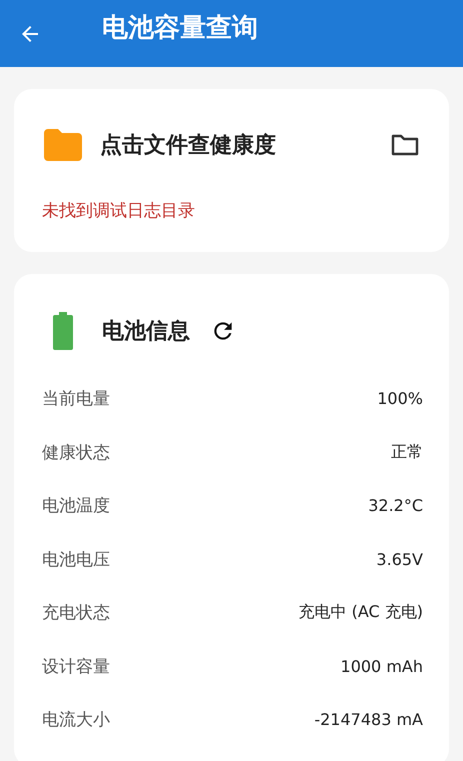 The width and height of the screenshot is (463, 761). What do you see at coordinates (146, 332) in the screenshot?
I see `battery-card-title: 电池信息` at bounding box center [146, 332].